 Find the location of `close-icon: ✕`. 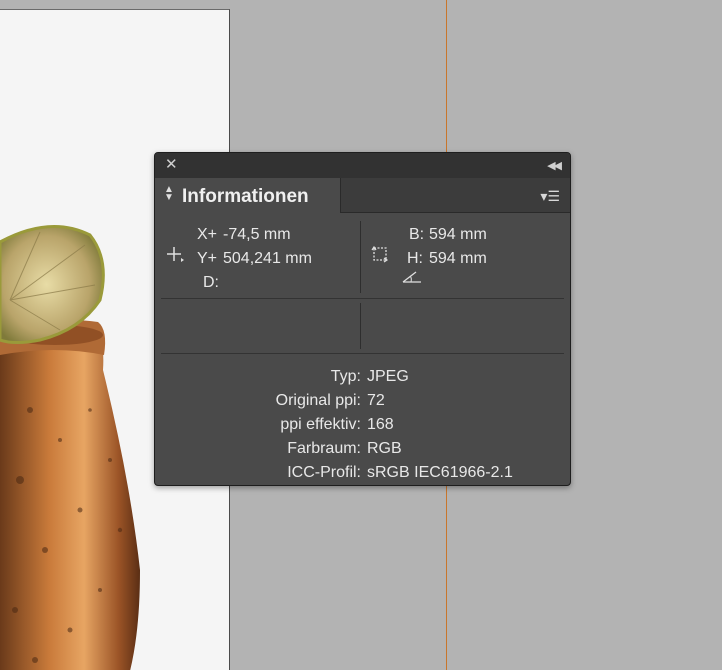

close-icon: ✕ is located at coordinates (172, 164).